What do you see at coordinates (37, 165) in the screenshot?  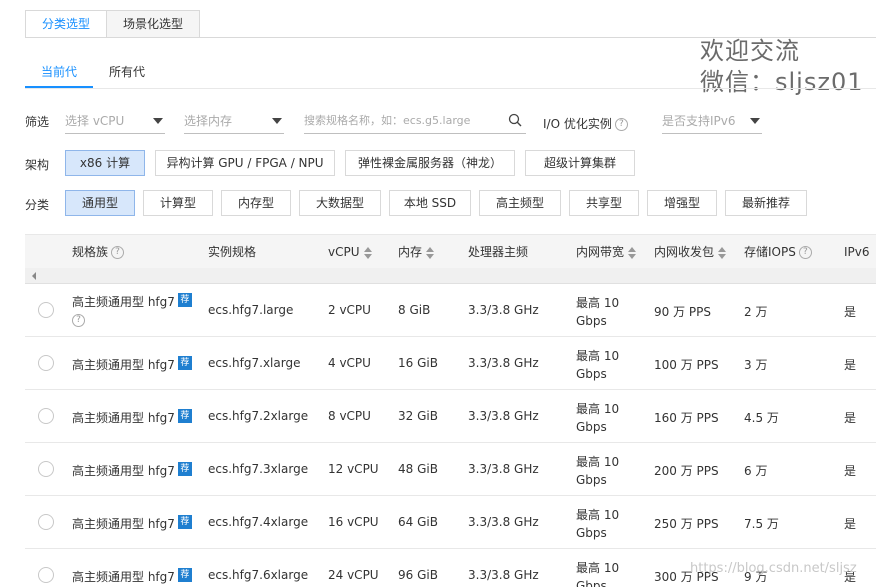 I see `arch-label: 架构` at bounding box center [37, 165].